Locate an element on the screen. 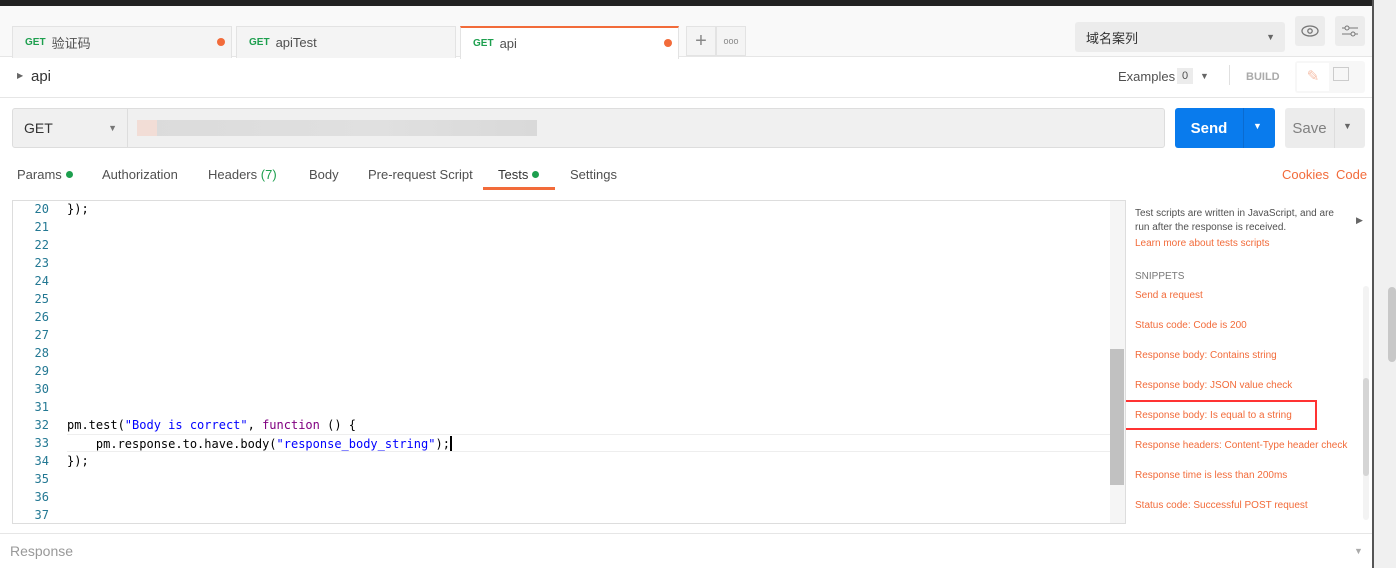 Image resolution: width=1396 pixels, height=568 pixels. line-number: 29 is located at coordinates (41, 371).